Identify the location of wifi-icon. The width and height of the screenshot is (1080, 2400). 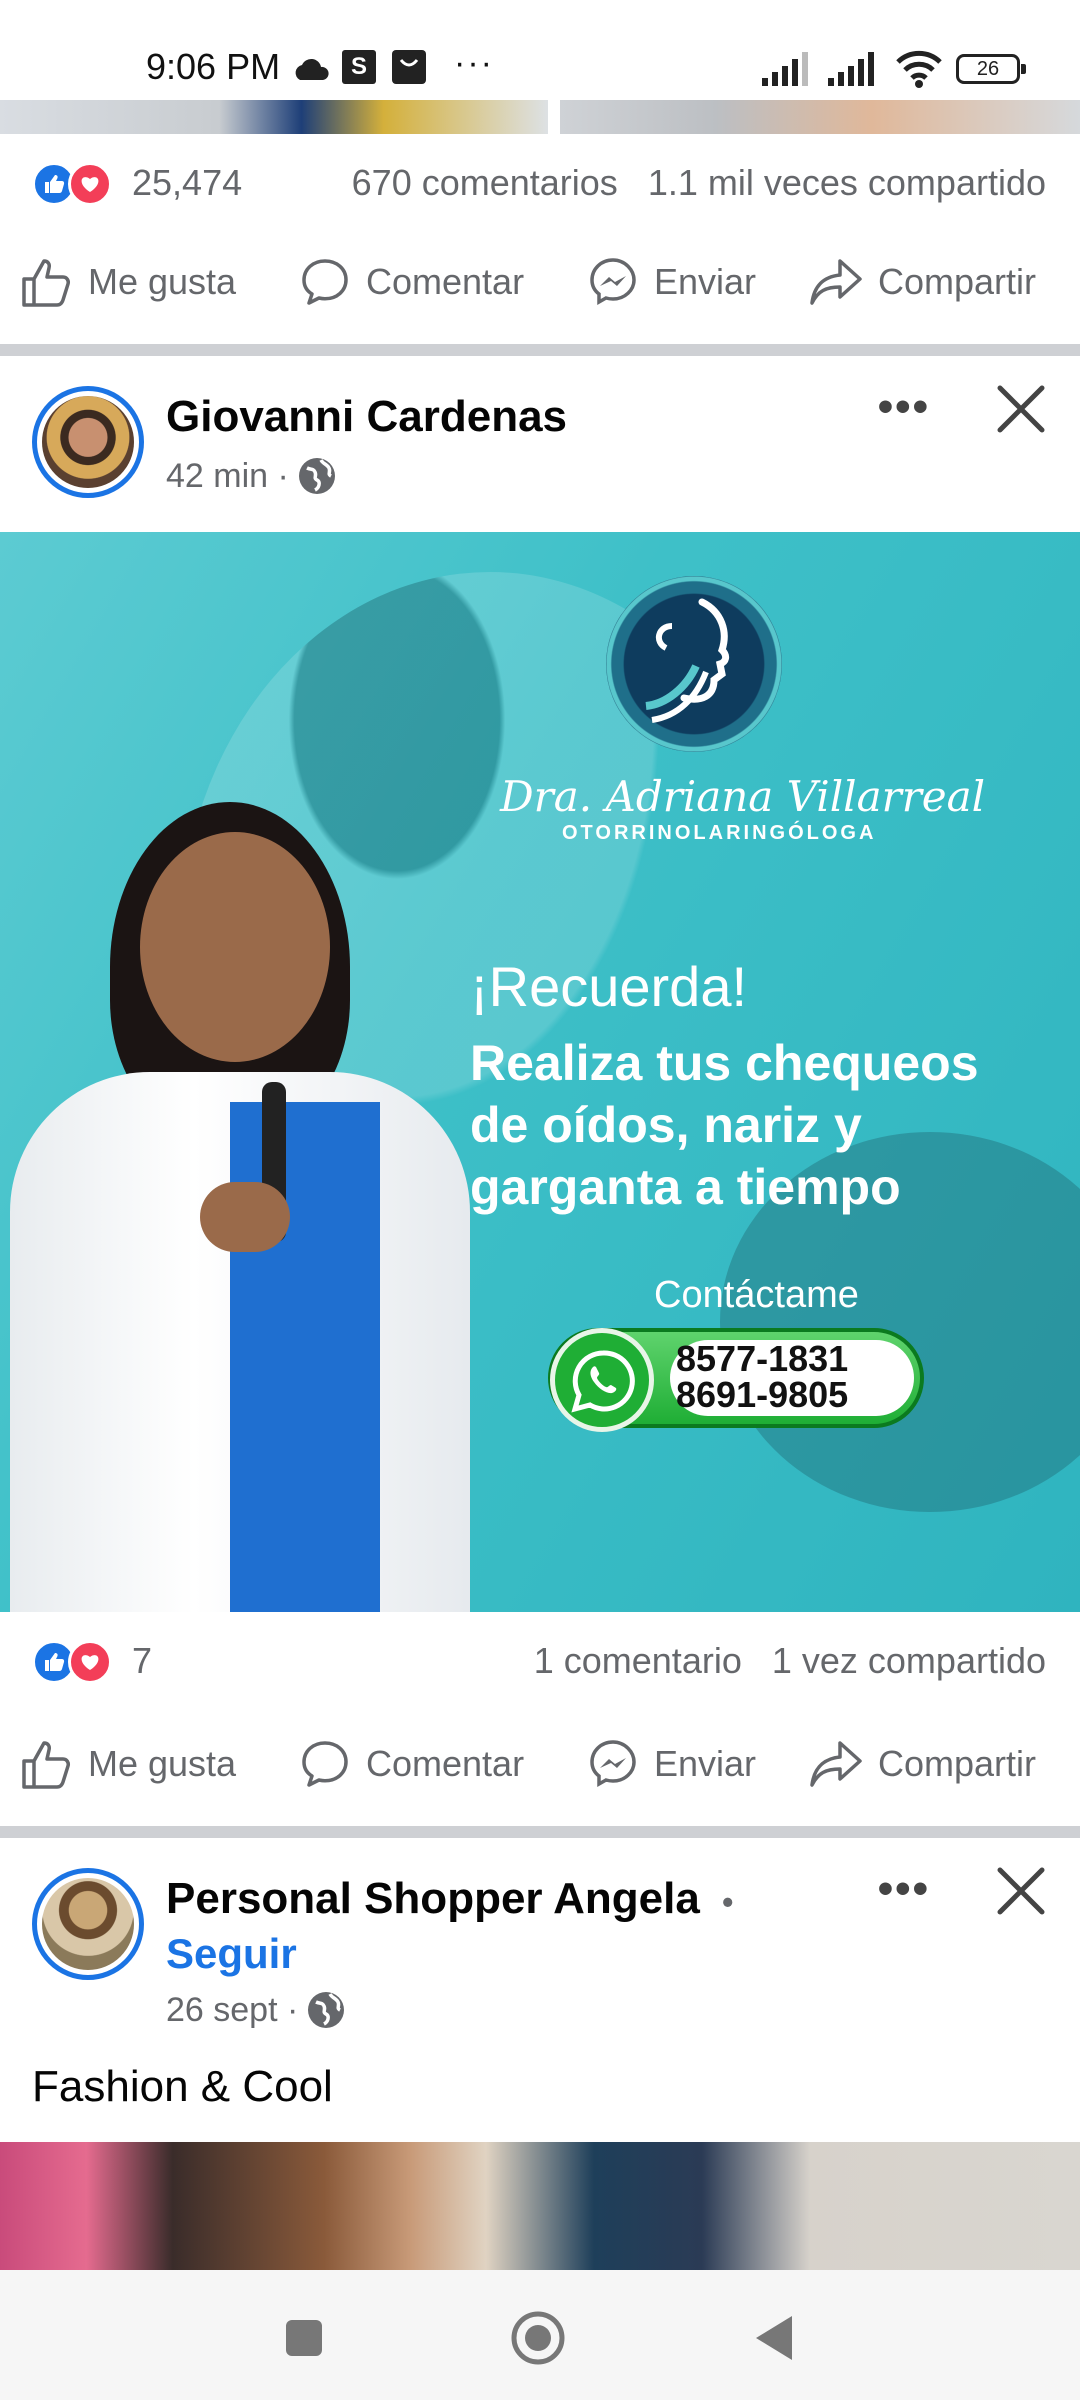
(919, 69).